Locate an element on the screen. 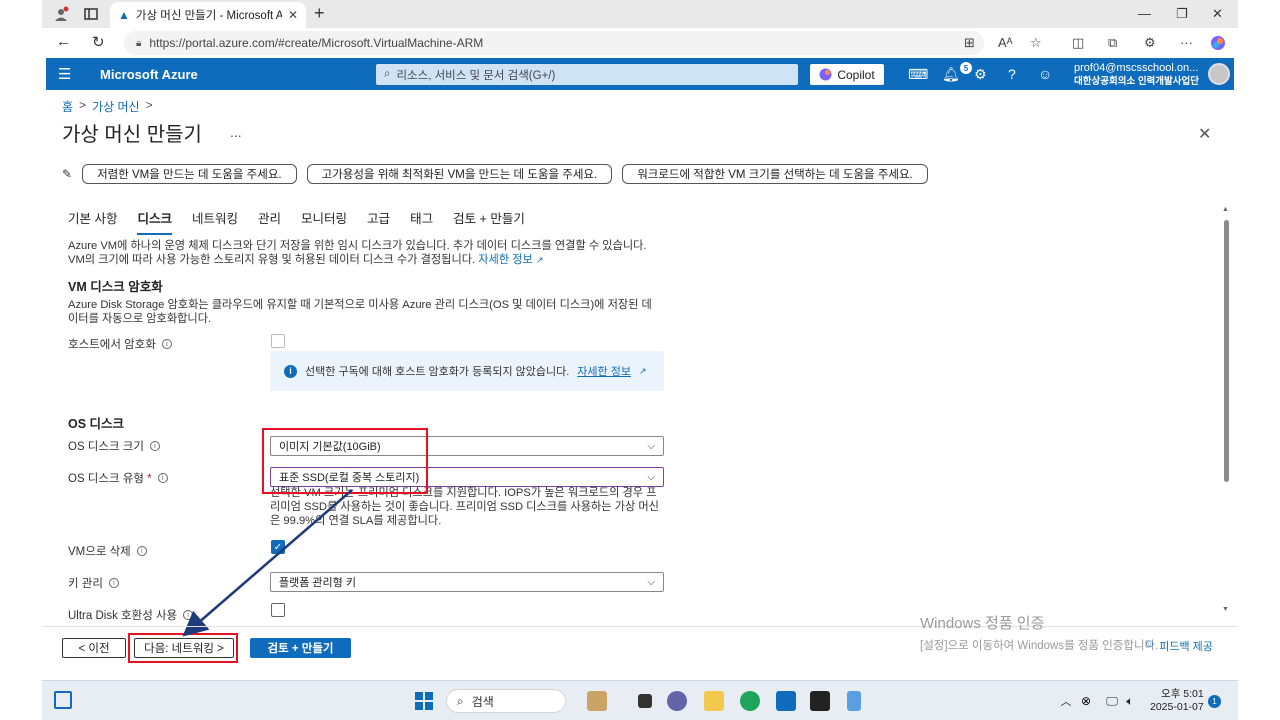 Image resolution: width=1280 pixels, height=720 pixels. show-hidden-icons-icon: ︿ is located at coordinates (1066, 701).